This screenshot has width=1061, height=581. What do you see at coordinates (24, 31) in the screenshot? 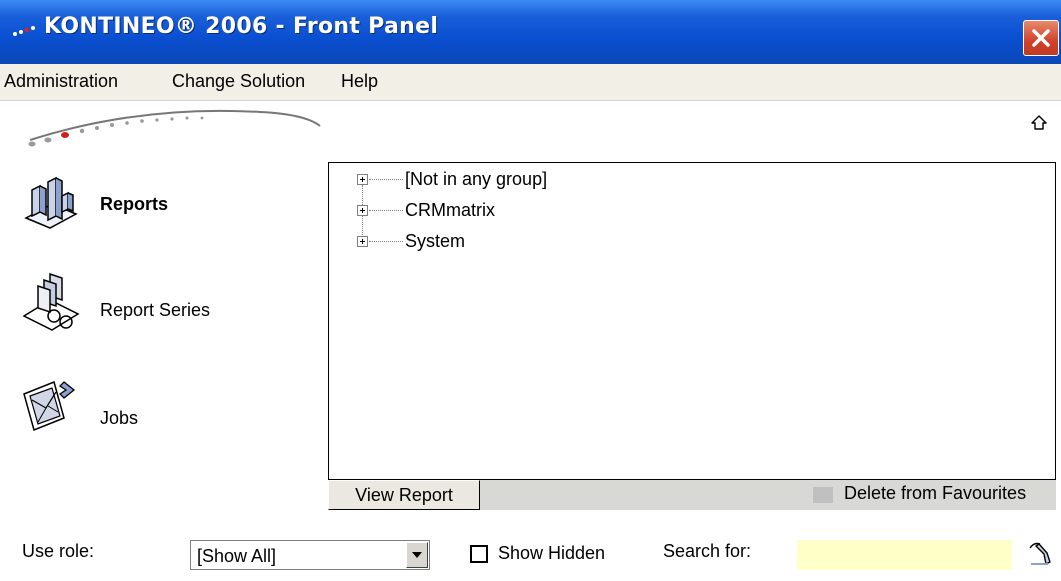
I see `app-logo-icon` at bounding box center [24, 31].